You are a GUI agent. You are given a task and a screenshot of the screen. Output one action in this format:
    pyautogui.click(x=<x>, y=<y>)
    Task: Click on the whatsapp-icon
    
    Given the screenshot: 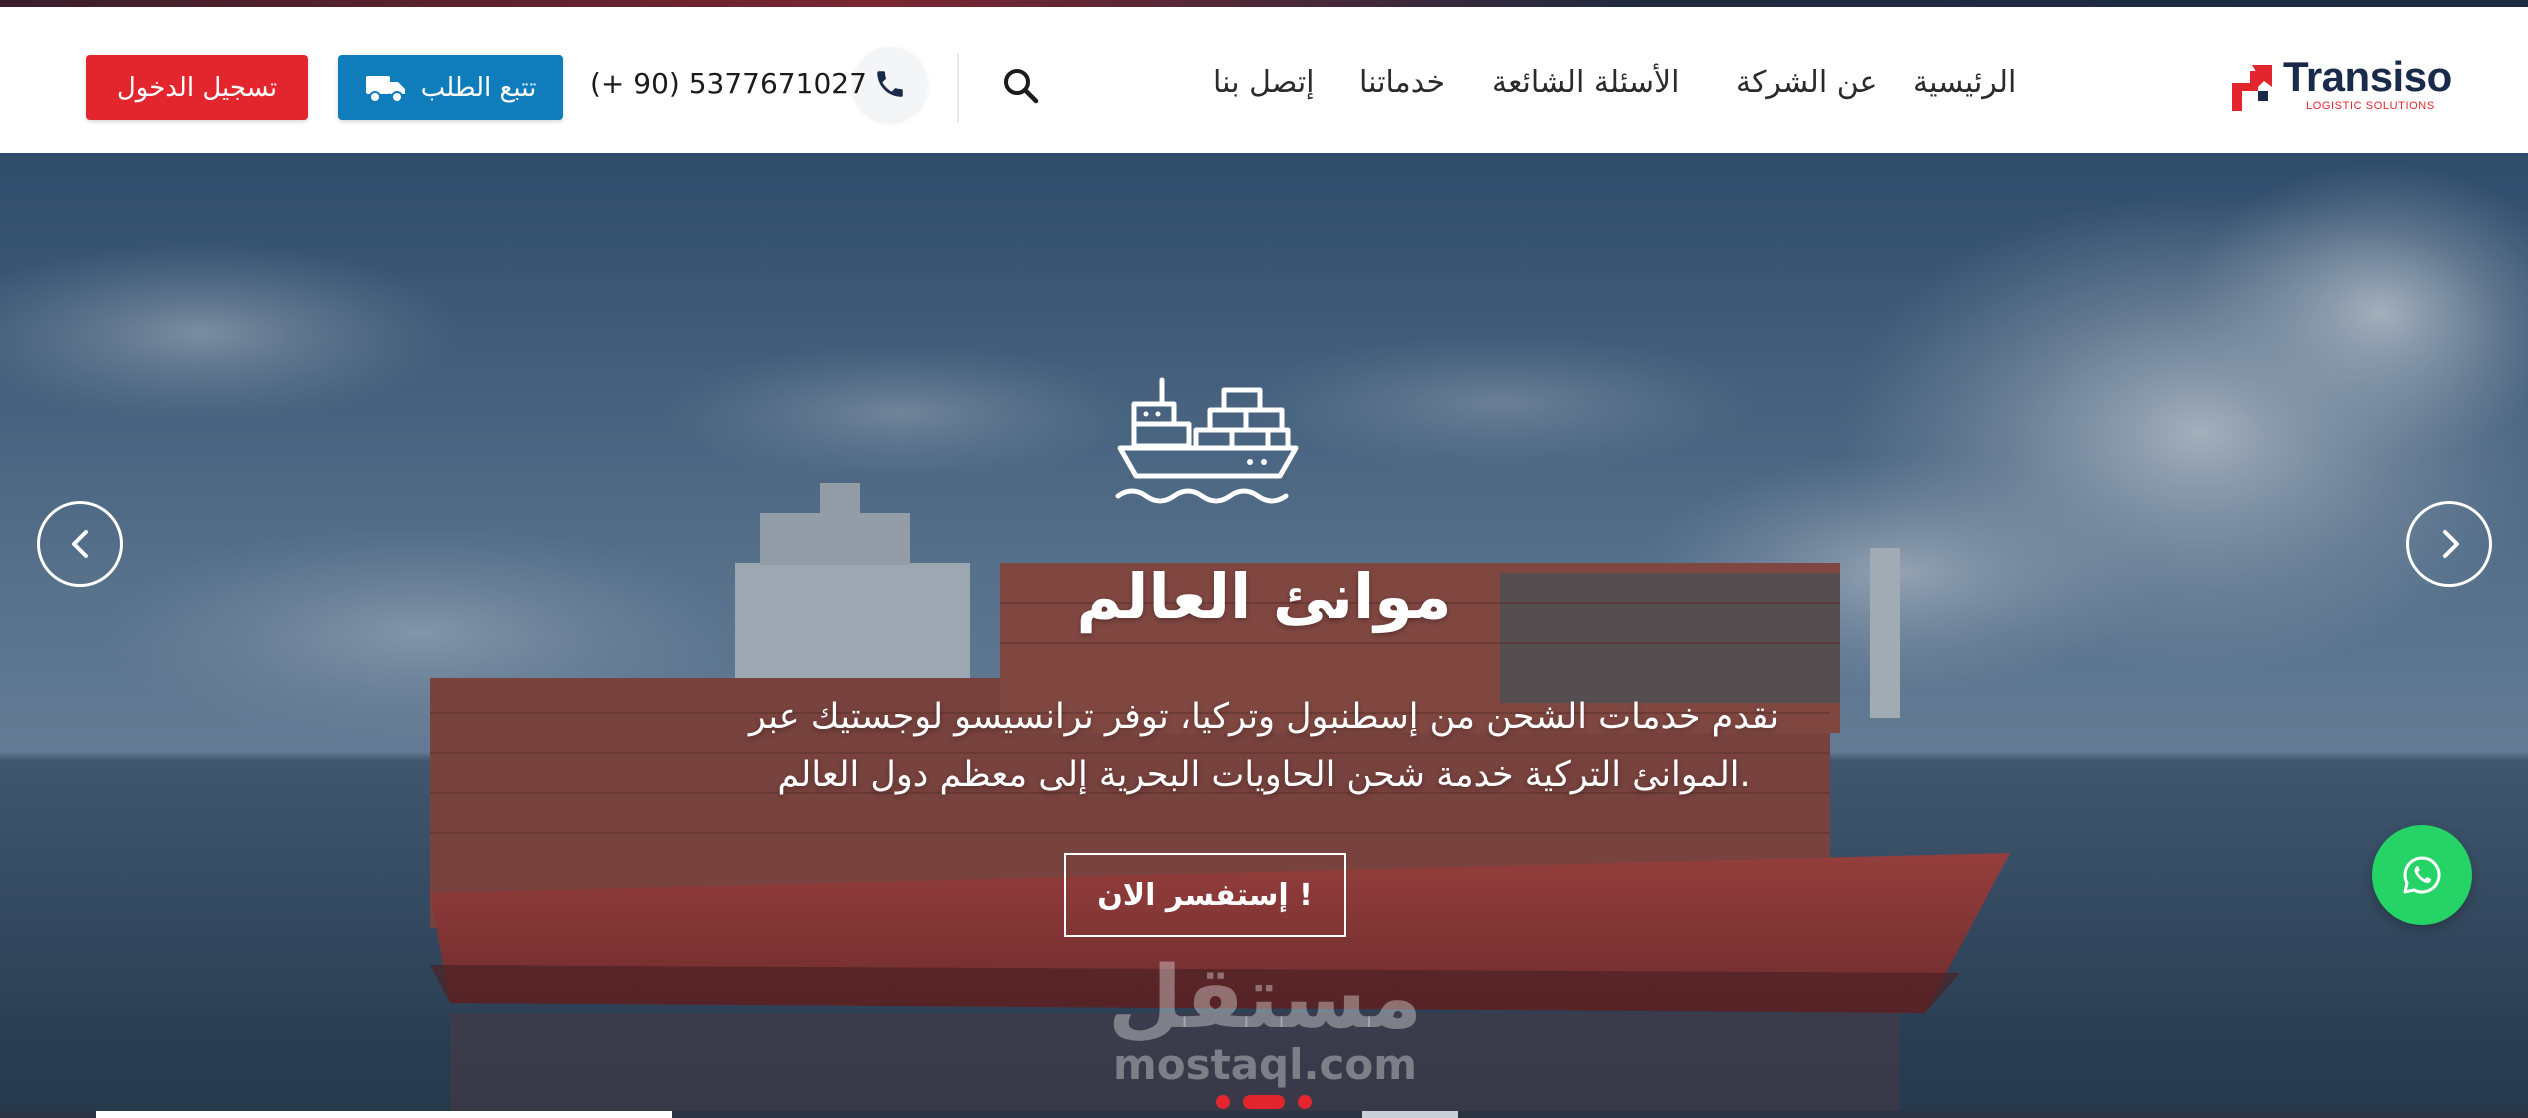 What is the action you would take?
    pyautogui.click(x=2422, y=875)
    